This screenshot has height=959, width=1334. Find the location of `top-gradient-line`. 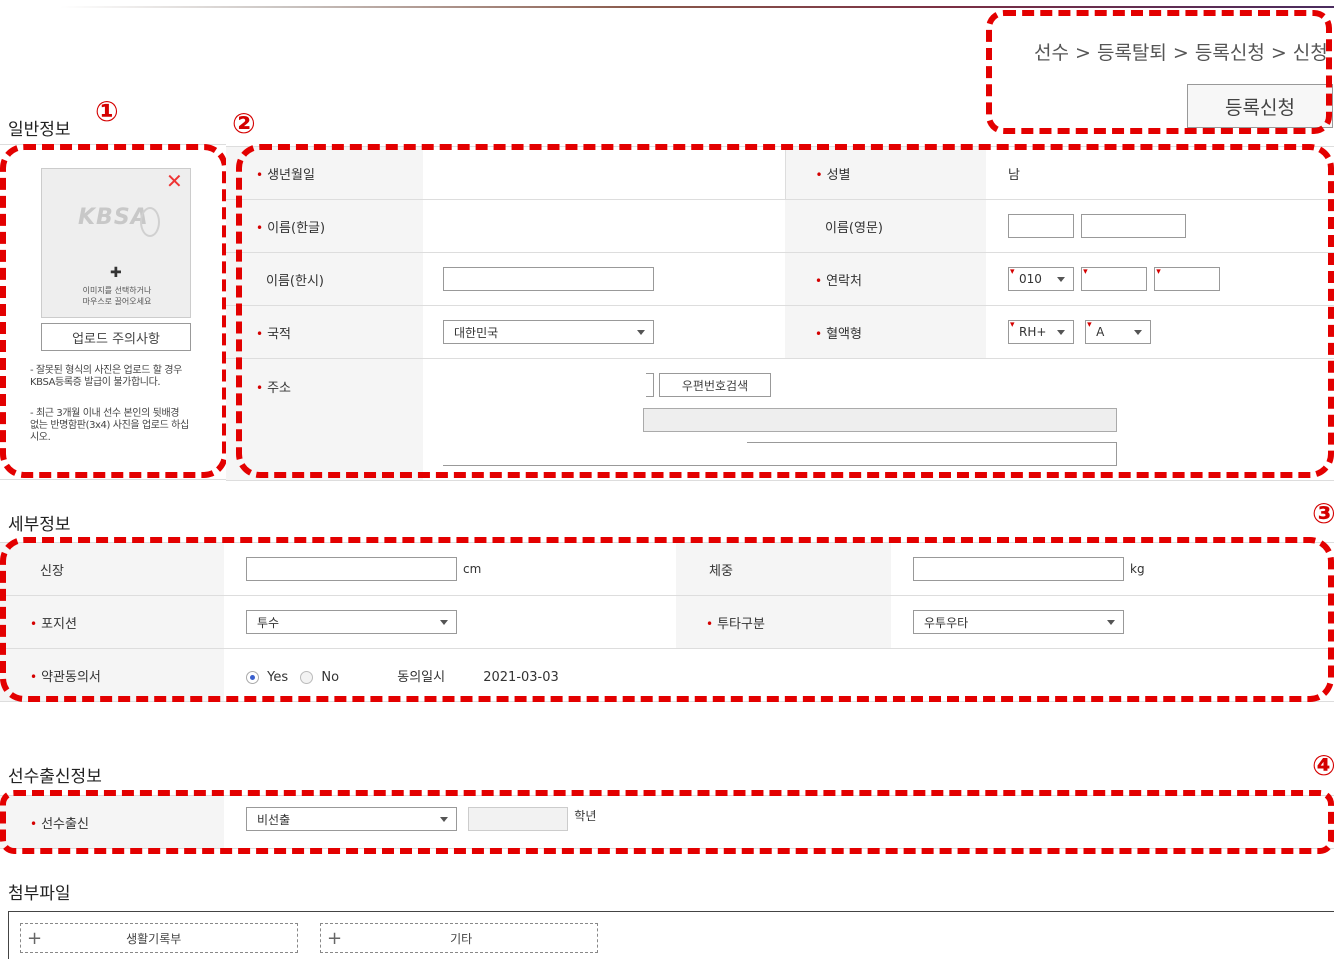

top-gradient-line is located at coordinates (697, 4).